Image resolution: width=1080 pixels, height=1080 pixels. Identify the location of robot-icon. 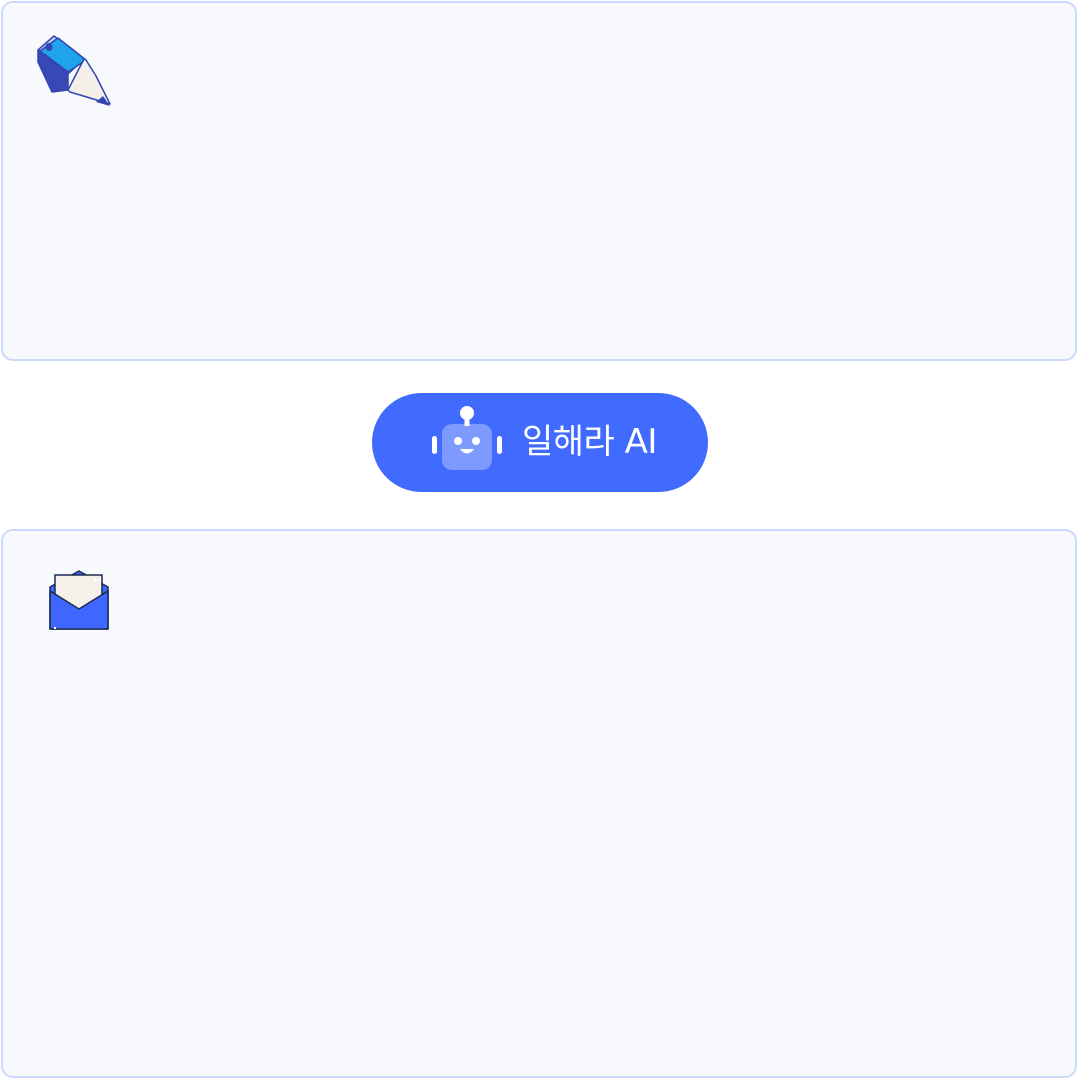
(467, 438).